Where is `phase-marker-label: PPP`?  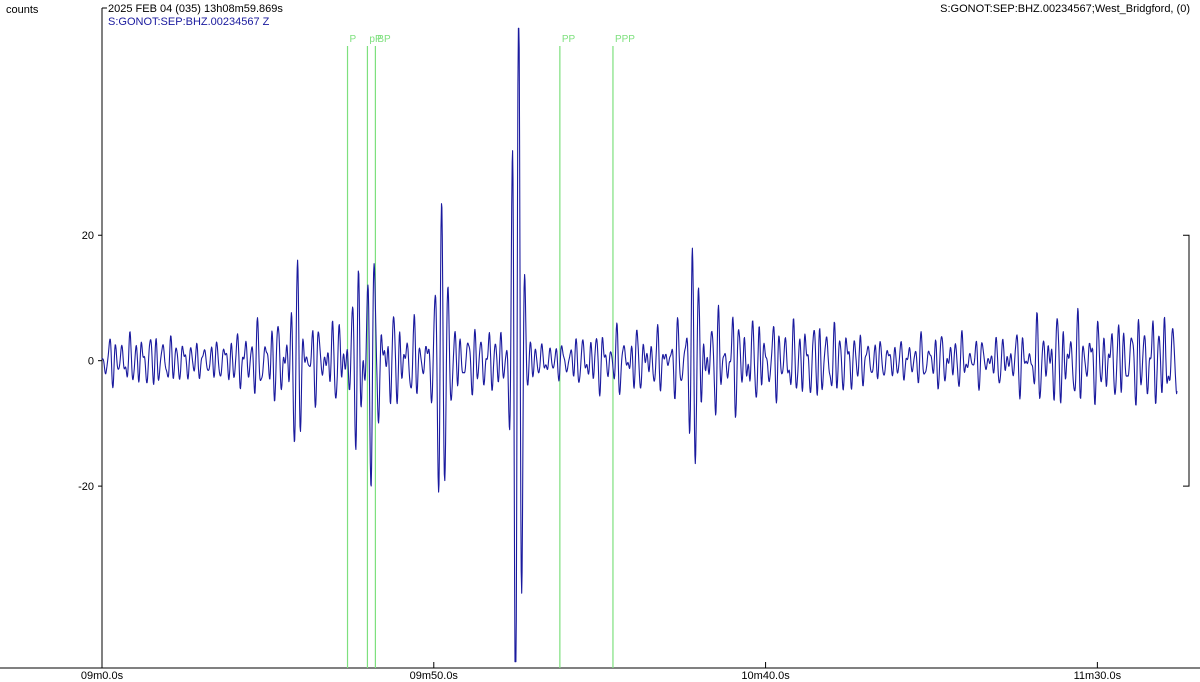
phase-marker-label: PPP is located at coordinates (625, 39).